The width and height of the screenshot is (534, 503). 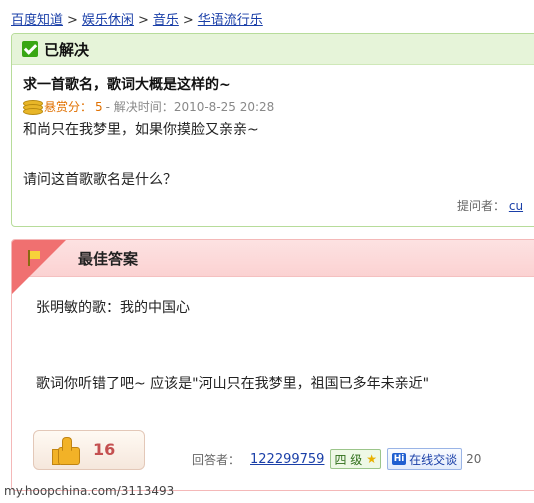 I want to click on question-header: 已解决, so click(x=273, y=49).